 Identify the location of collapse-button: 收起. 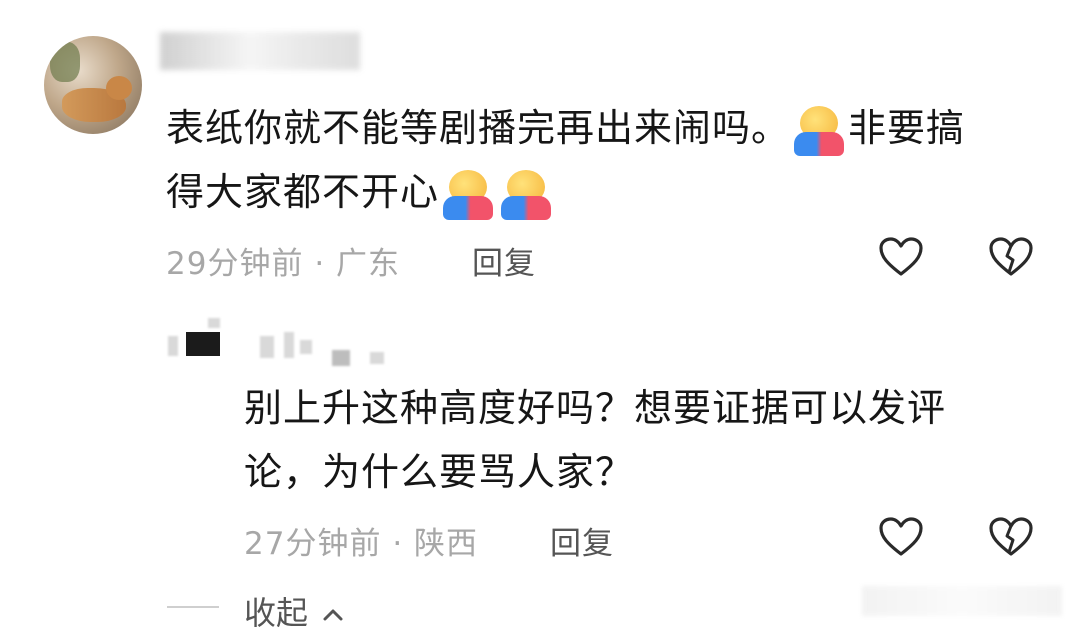
(294, 611).